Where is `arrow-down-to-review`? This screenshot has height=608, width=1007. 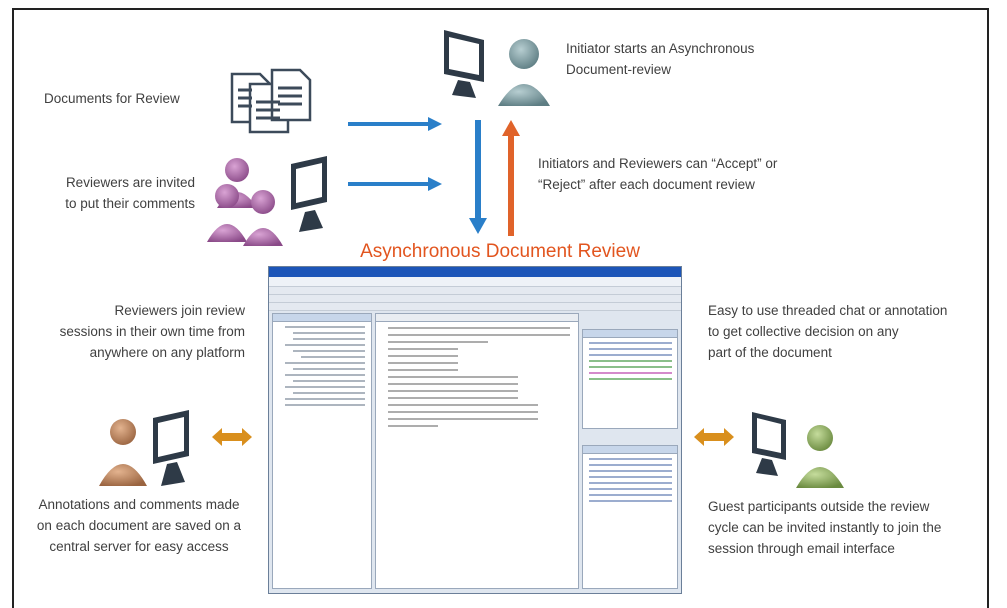 arrow-down-to-review is located at coordinates (478, 177).